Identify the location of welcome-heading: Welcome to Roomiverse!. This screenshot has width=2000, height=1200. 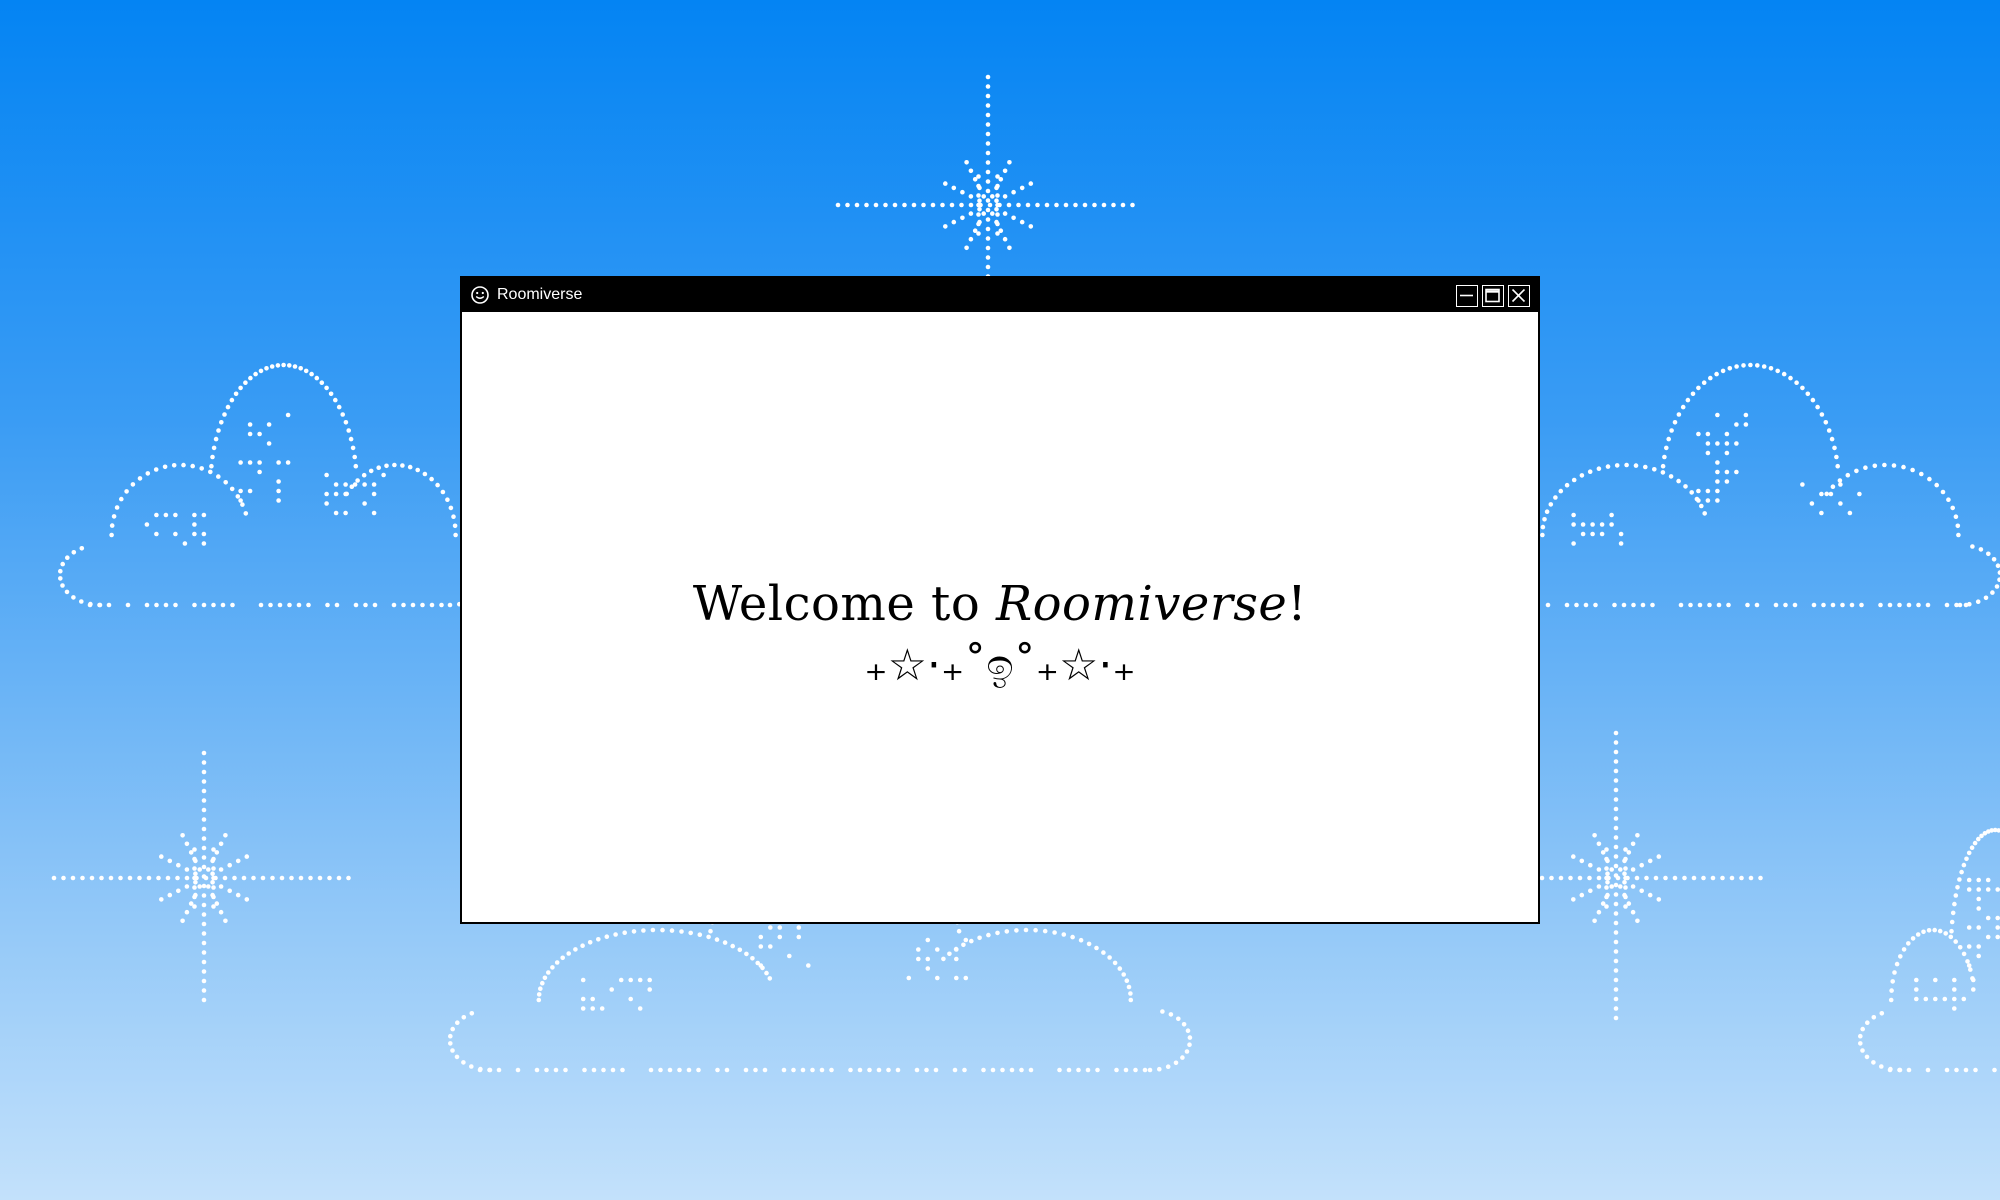
(1000, 604).